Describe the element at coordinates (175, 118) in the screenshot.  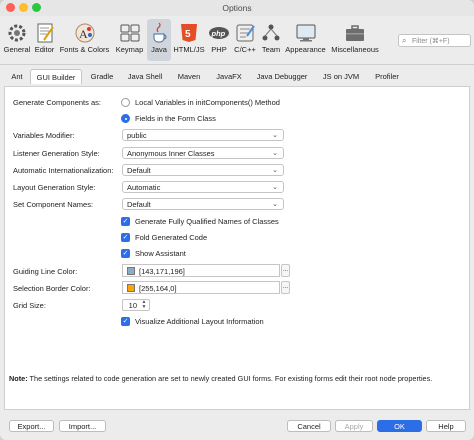
I see `fields-in-form-label: Fields in the Form Class` at that location.